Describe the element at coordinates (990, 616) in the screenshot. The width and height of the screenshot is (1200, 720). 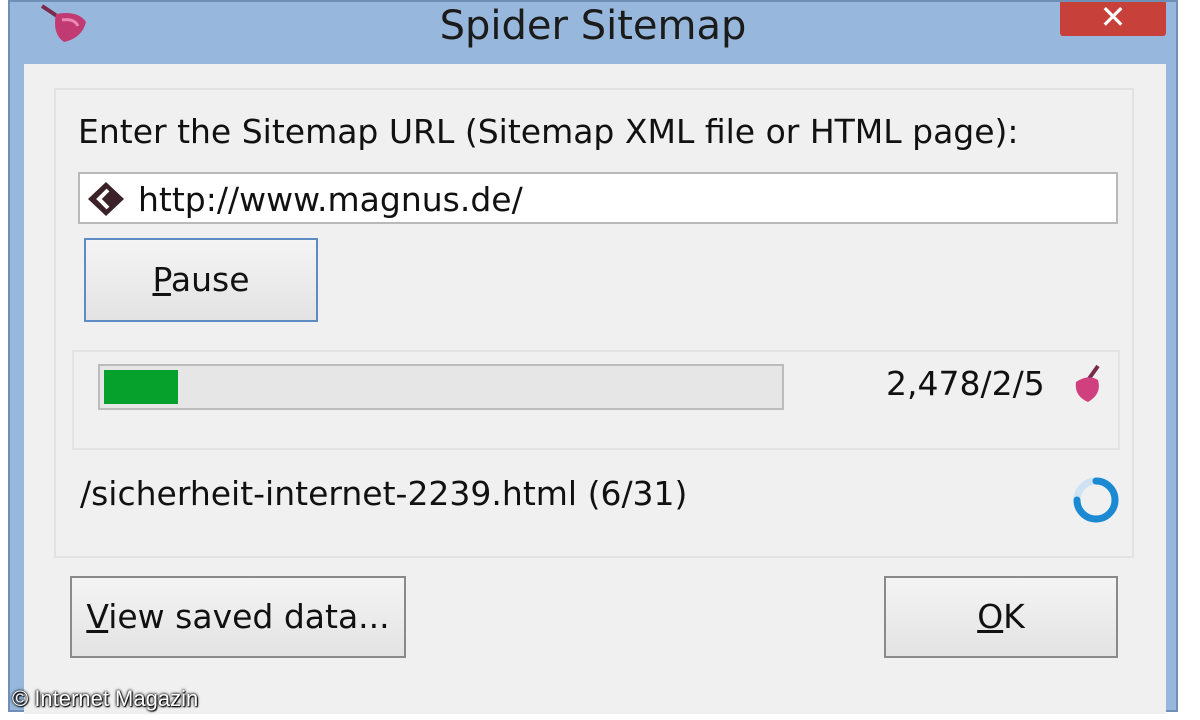
I see `ok-mnemonic: O` at that location.